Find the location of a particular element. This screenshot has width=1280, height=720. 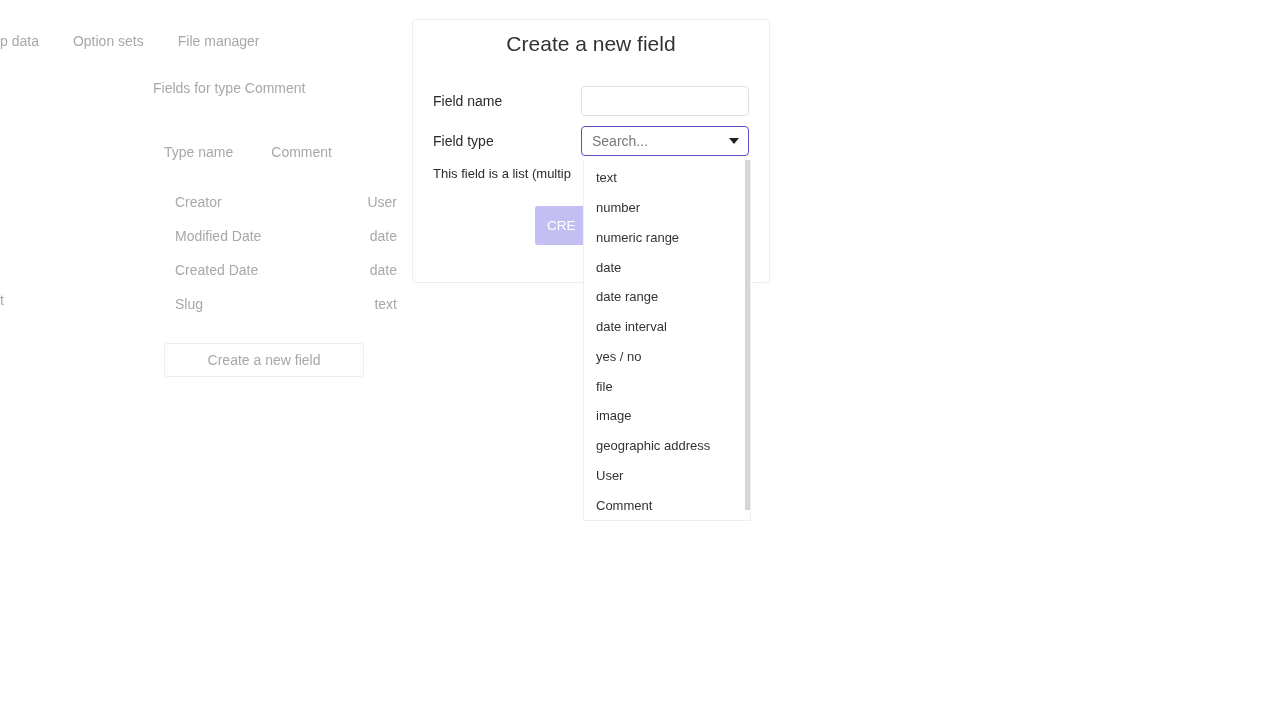

dropdown-option: User is located at coordinates (664, 475).